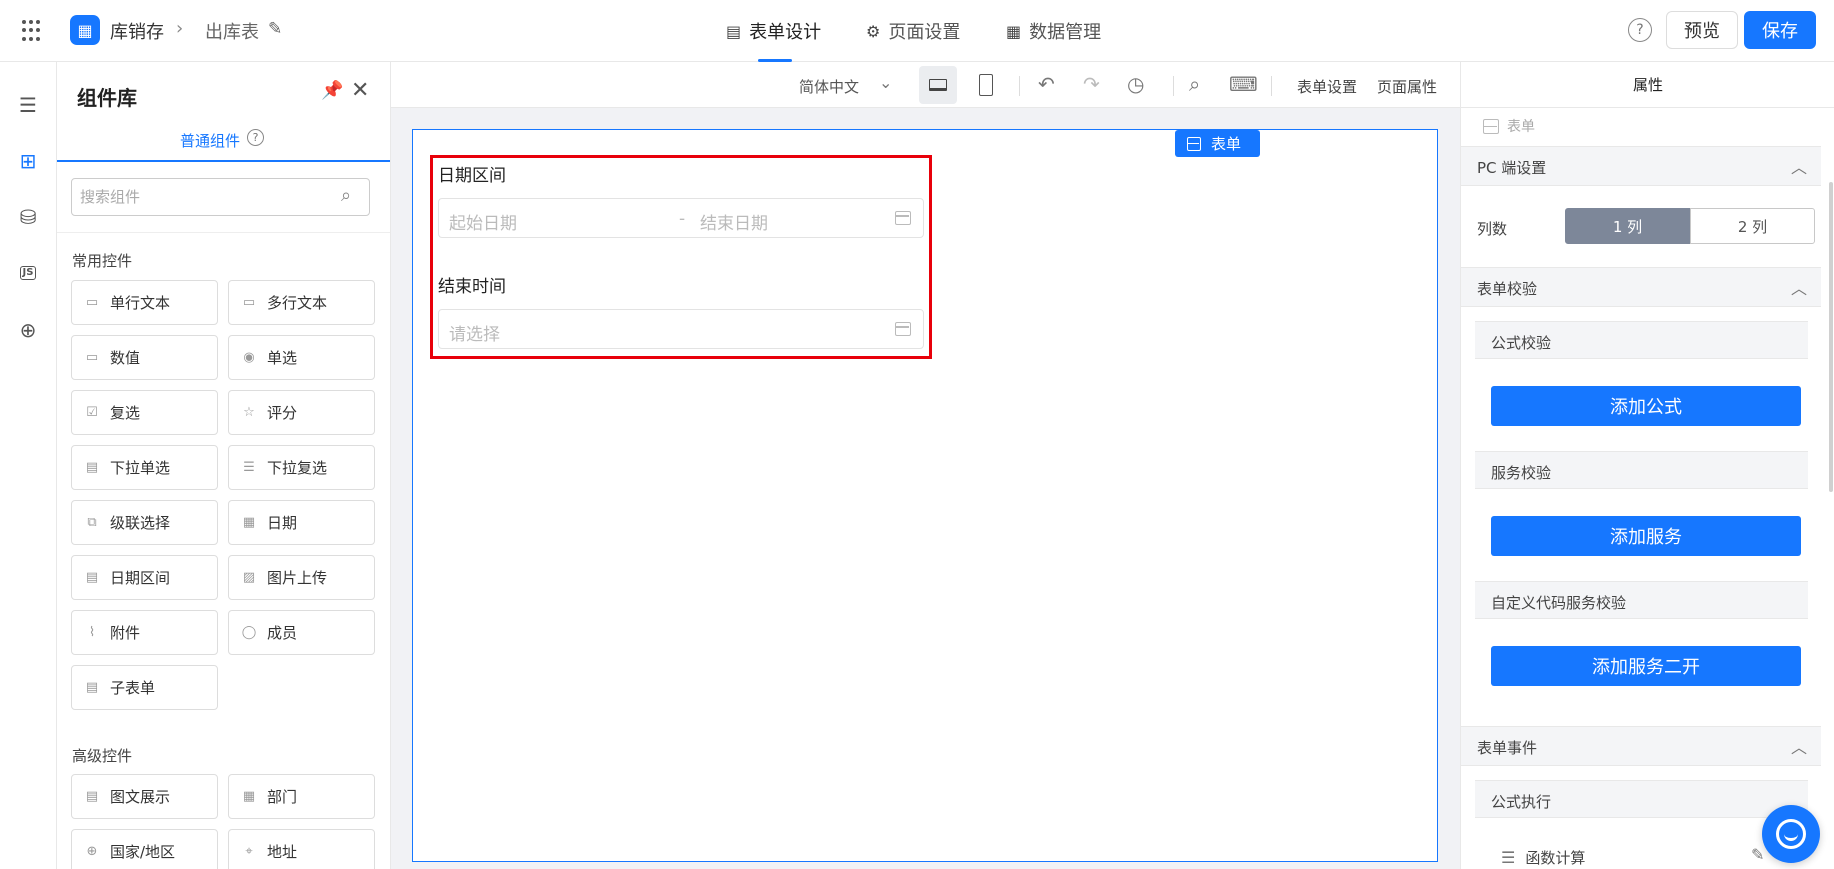  Describe the element at coordinates (210, 140) in the screenshot. I see `tab-common-components: 普通组件` at that location.